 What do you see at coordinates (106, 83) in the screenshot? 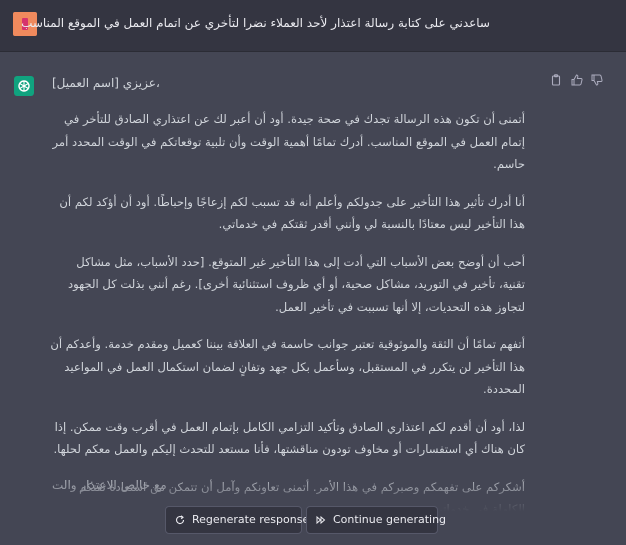
I see `letter-greeting: عزيزي [اسم العميل]،` at bounding box center [106, 83].